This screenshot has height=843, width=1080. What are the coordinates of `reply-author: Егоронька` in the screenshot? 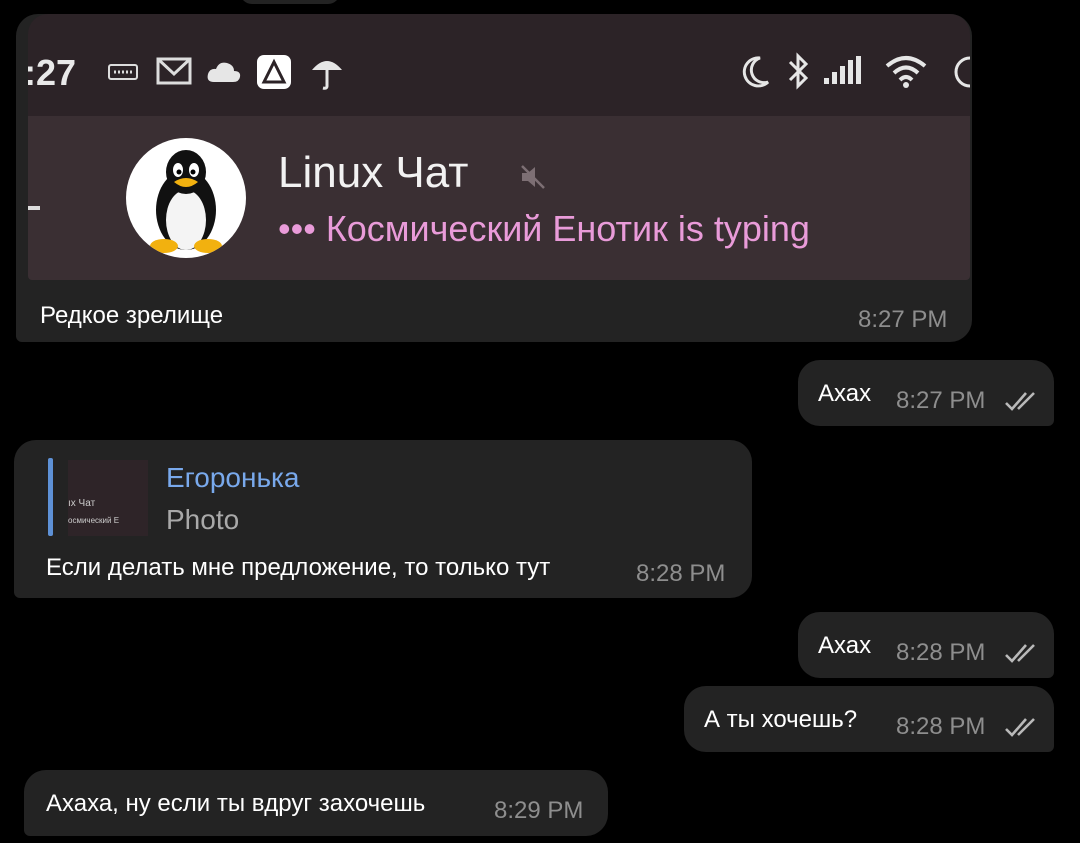 It's located at (233, 477).